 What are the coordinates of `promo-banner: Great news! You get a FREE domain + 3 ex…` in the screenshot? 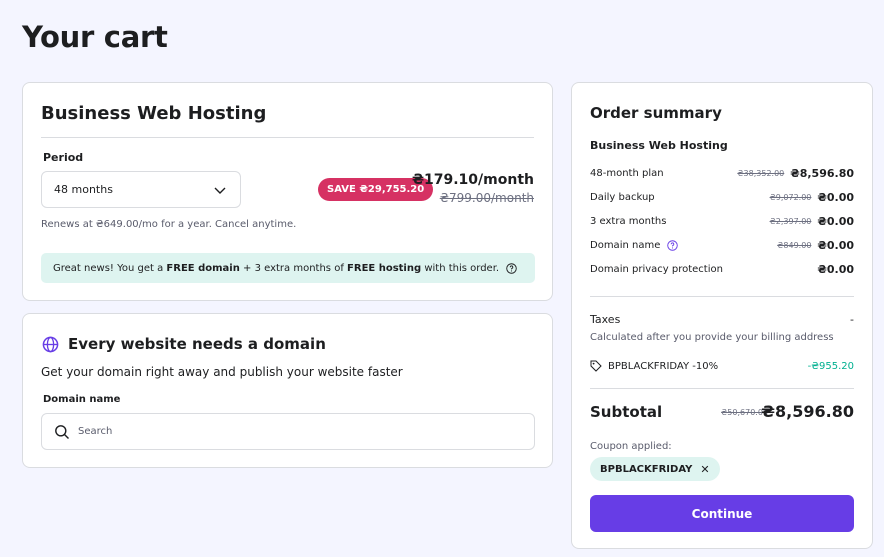 It's located at (288, 268).